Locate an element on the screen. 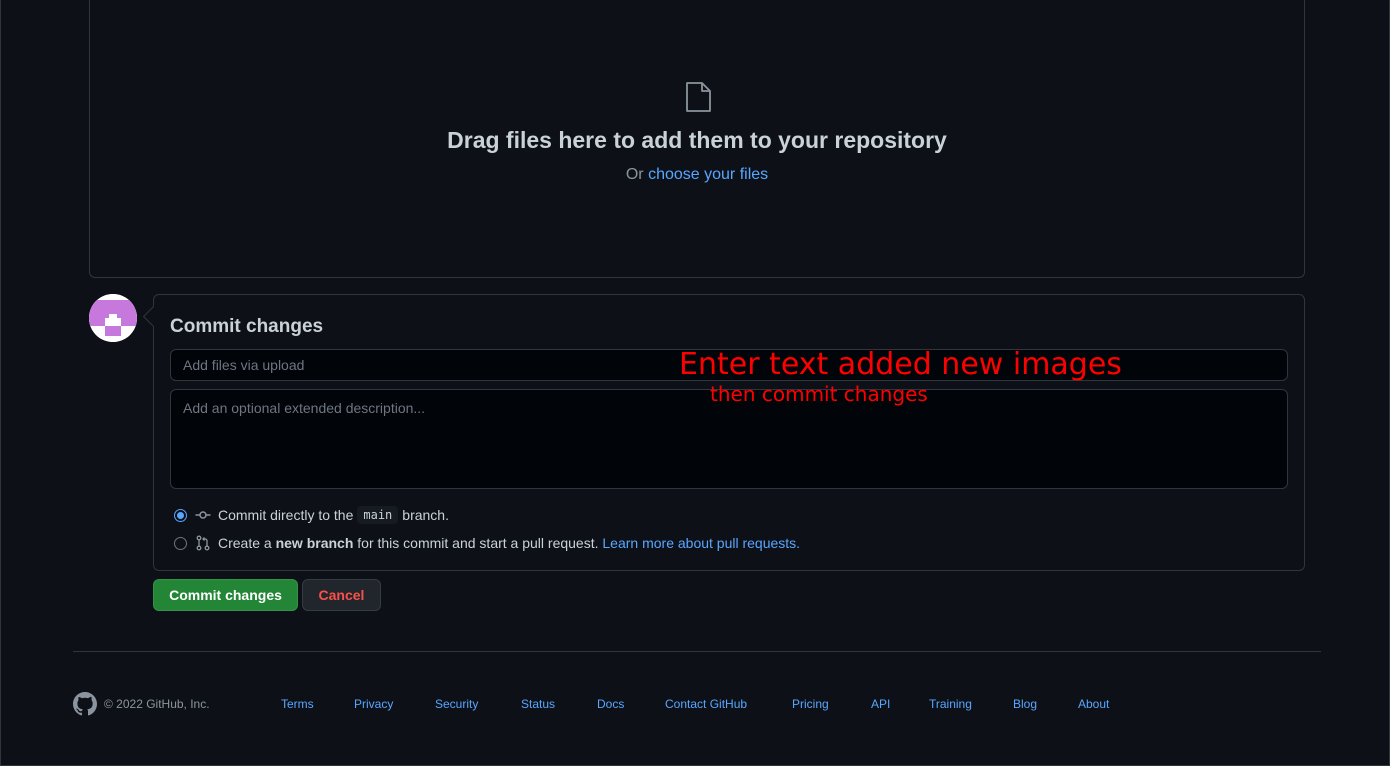  choose-files-link: choose your files is located at coordinates (708, 174).